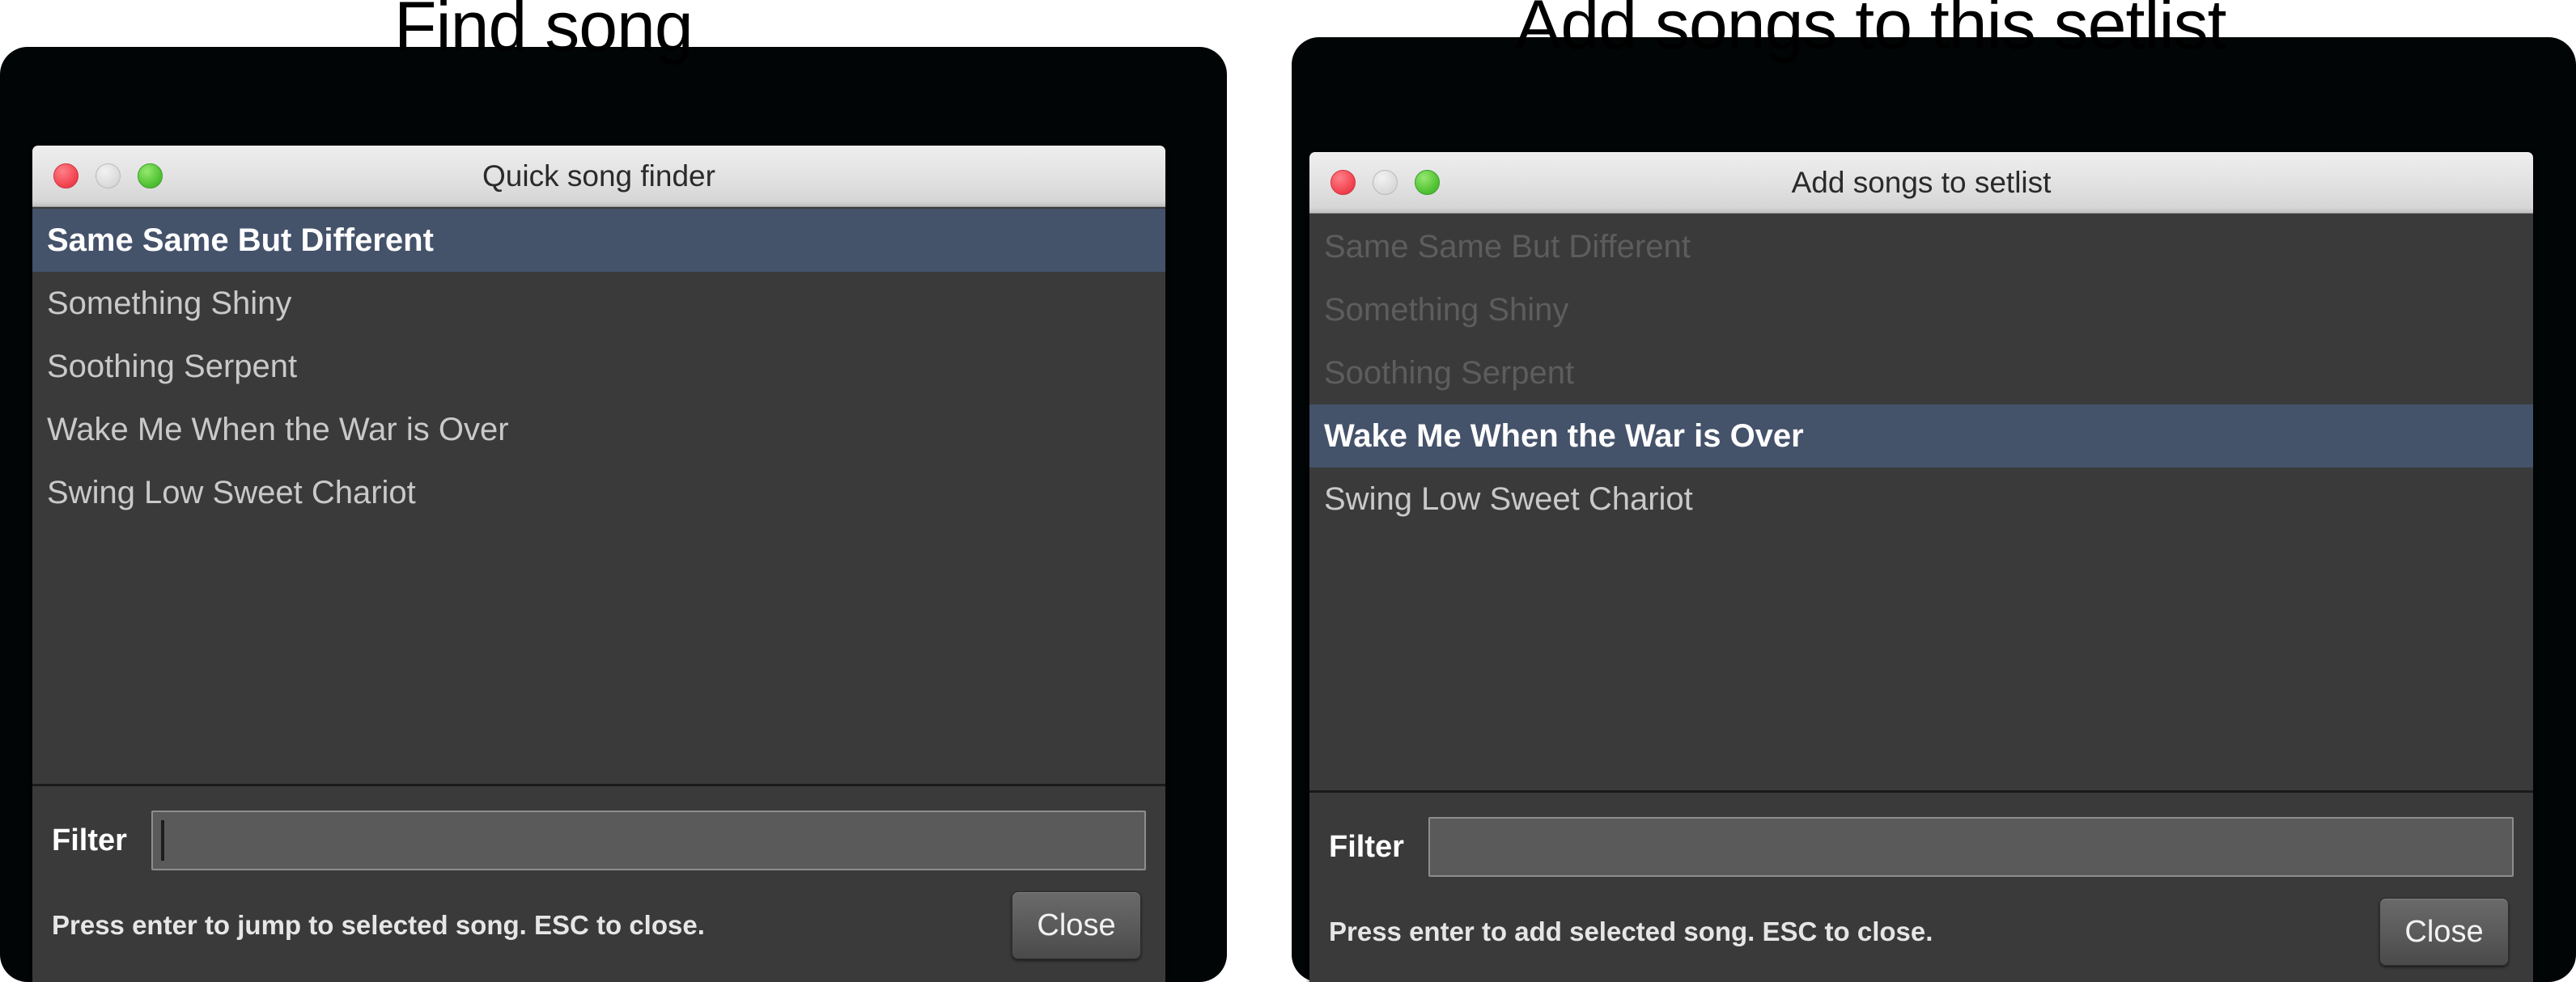  What do you see at coordinates (544, 33) in the screenshot?
I see `caption-find-song: Find song` at bounding box center [544, 33].